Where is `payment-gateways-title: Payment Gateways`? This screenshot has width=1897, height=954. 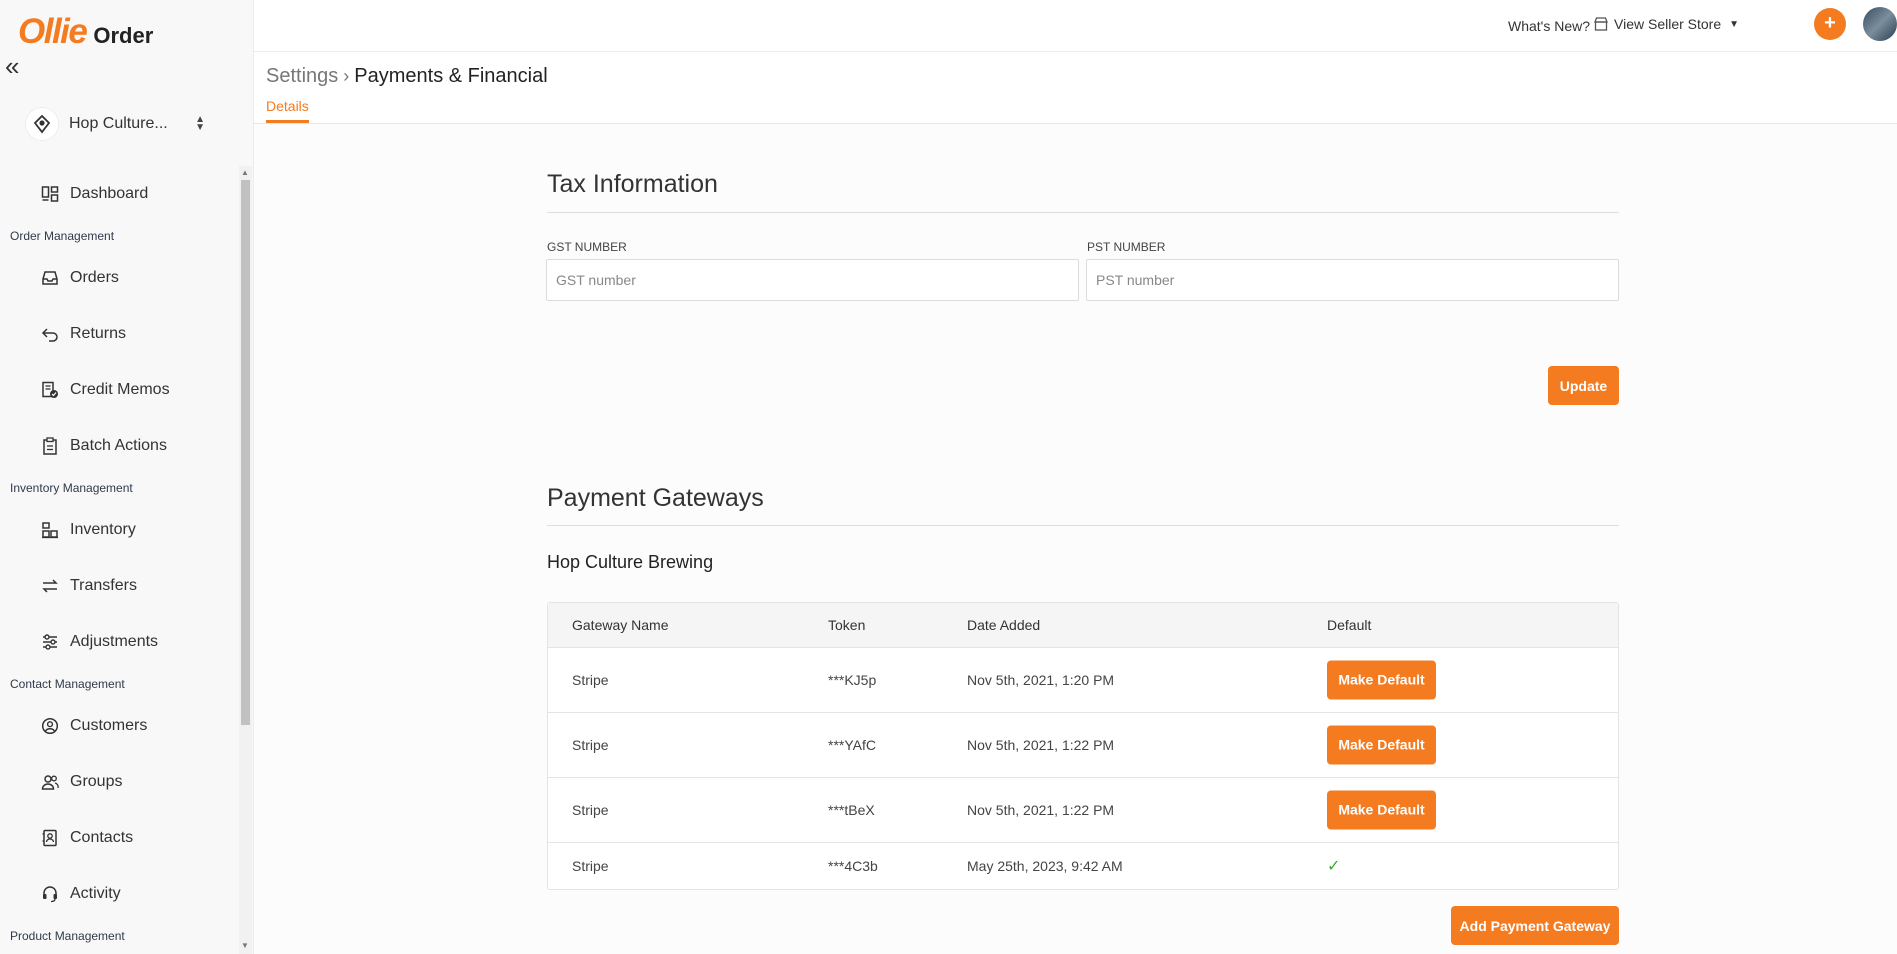
payment-gateways-title: Payment Gateways is located at coordinates (655, 498).